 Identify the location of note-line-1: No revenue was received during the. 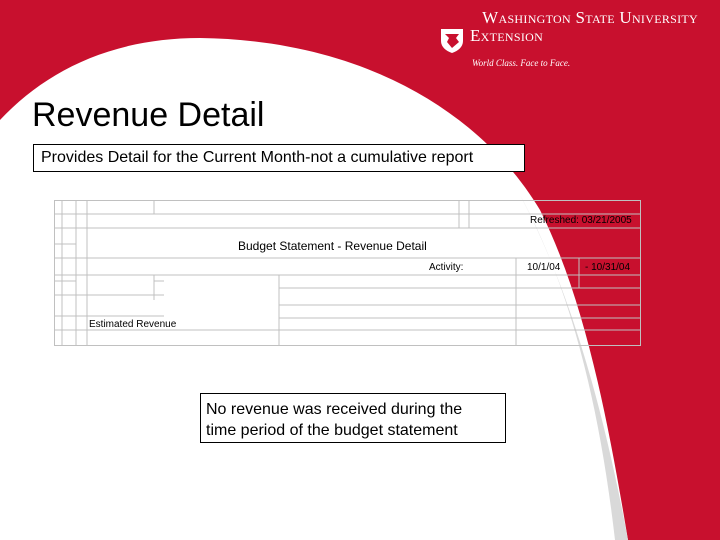
(334, 409).